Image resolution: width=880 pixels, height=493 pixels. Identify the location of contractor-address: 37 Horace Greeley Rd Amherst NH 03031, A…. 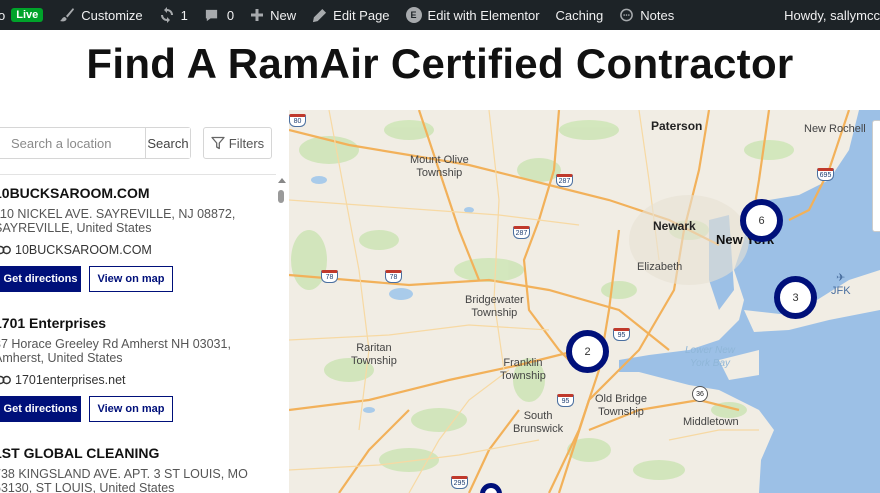
(138, 351).